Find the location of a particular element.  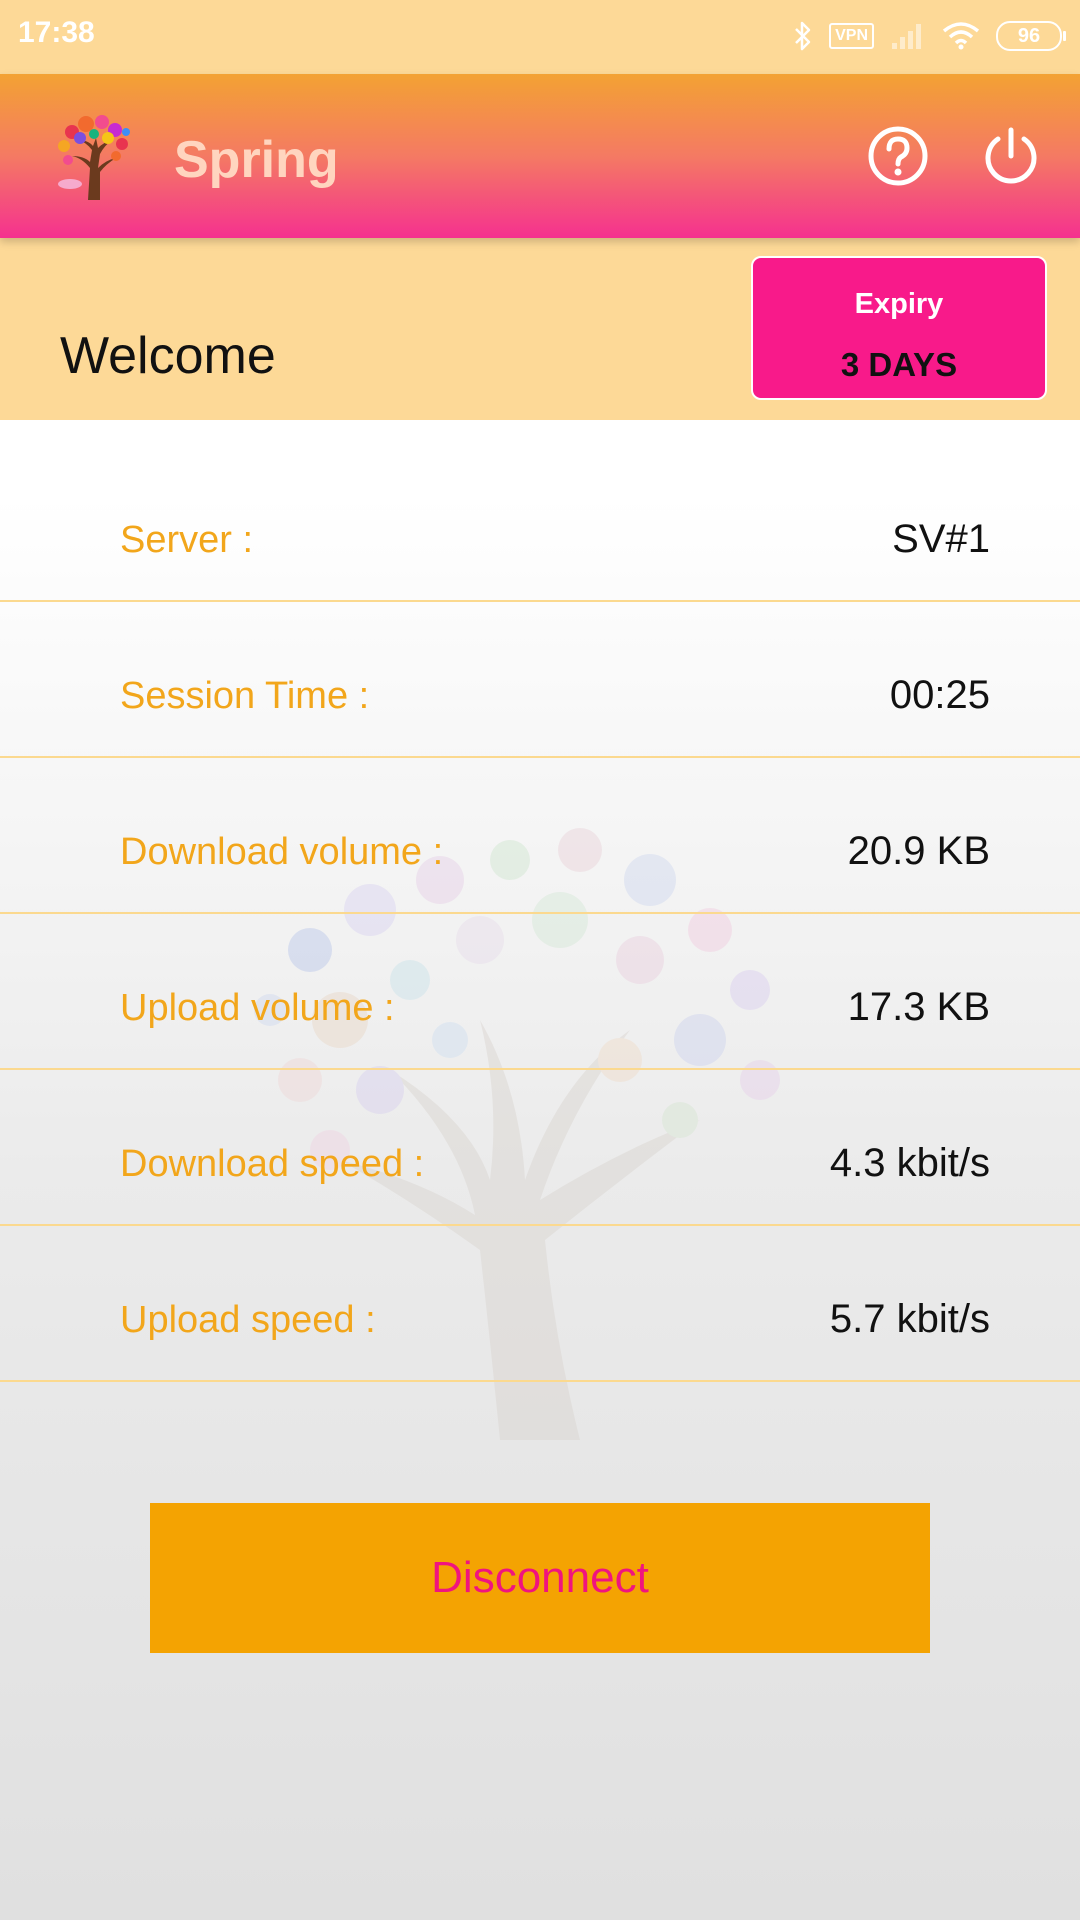

stat-label: Session Time : is located at coordinates (245, 696).